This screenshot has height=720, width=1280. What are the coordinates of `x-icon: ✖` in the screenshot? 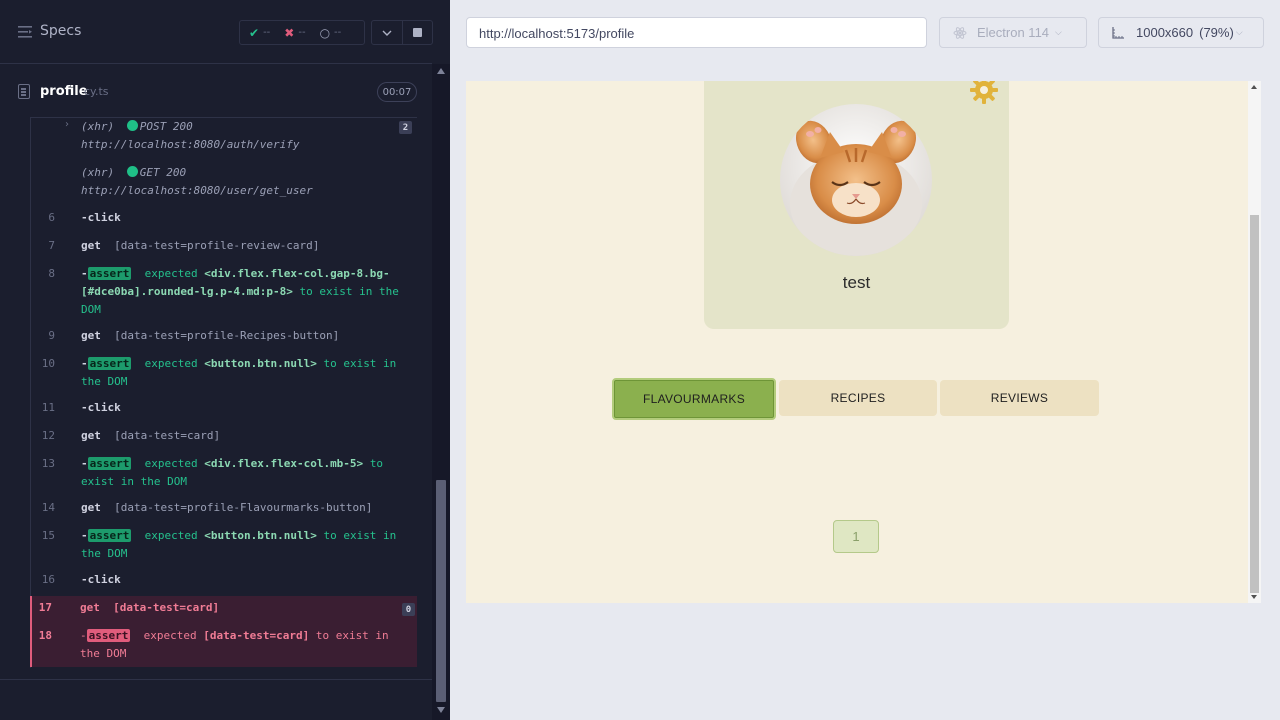 It's located at (289, 32).